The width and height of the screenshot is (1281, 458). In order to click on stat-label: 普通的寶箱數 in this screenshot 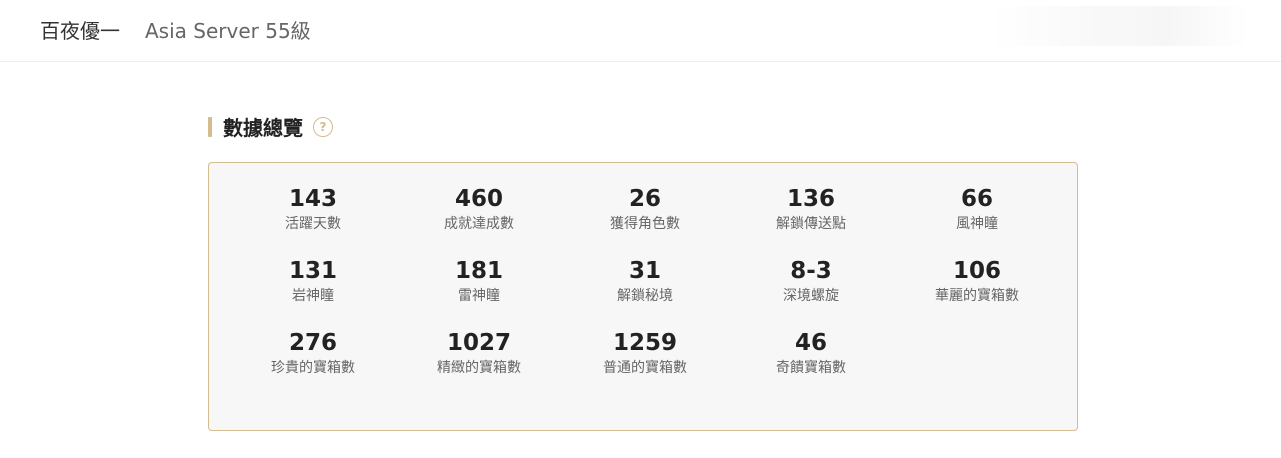, I will do `click(645, 368)`.